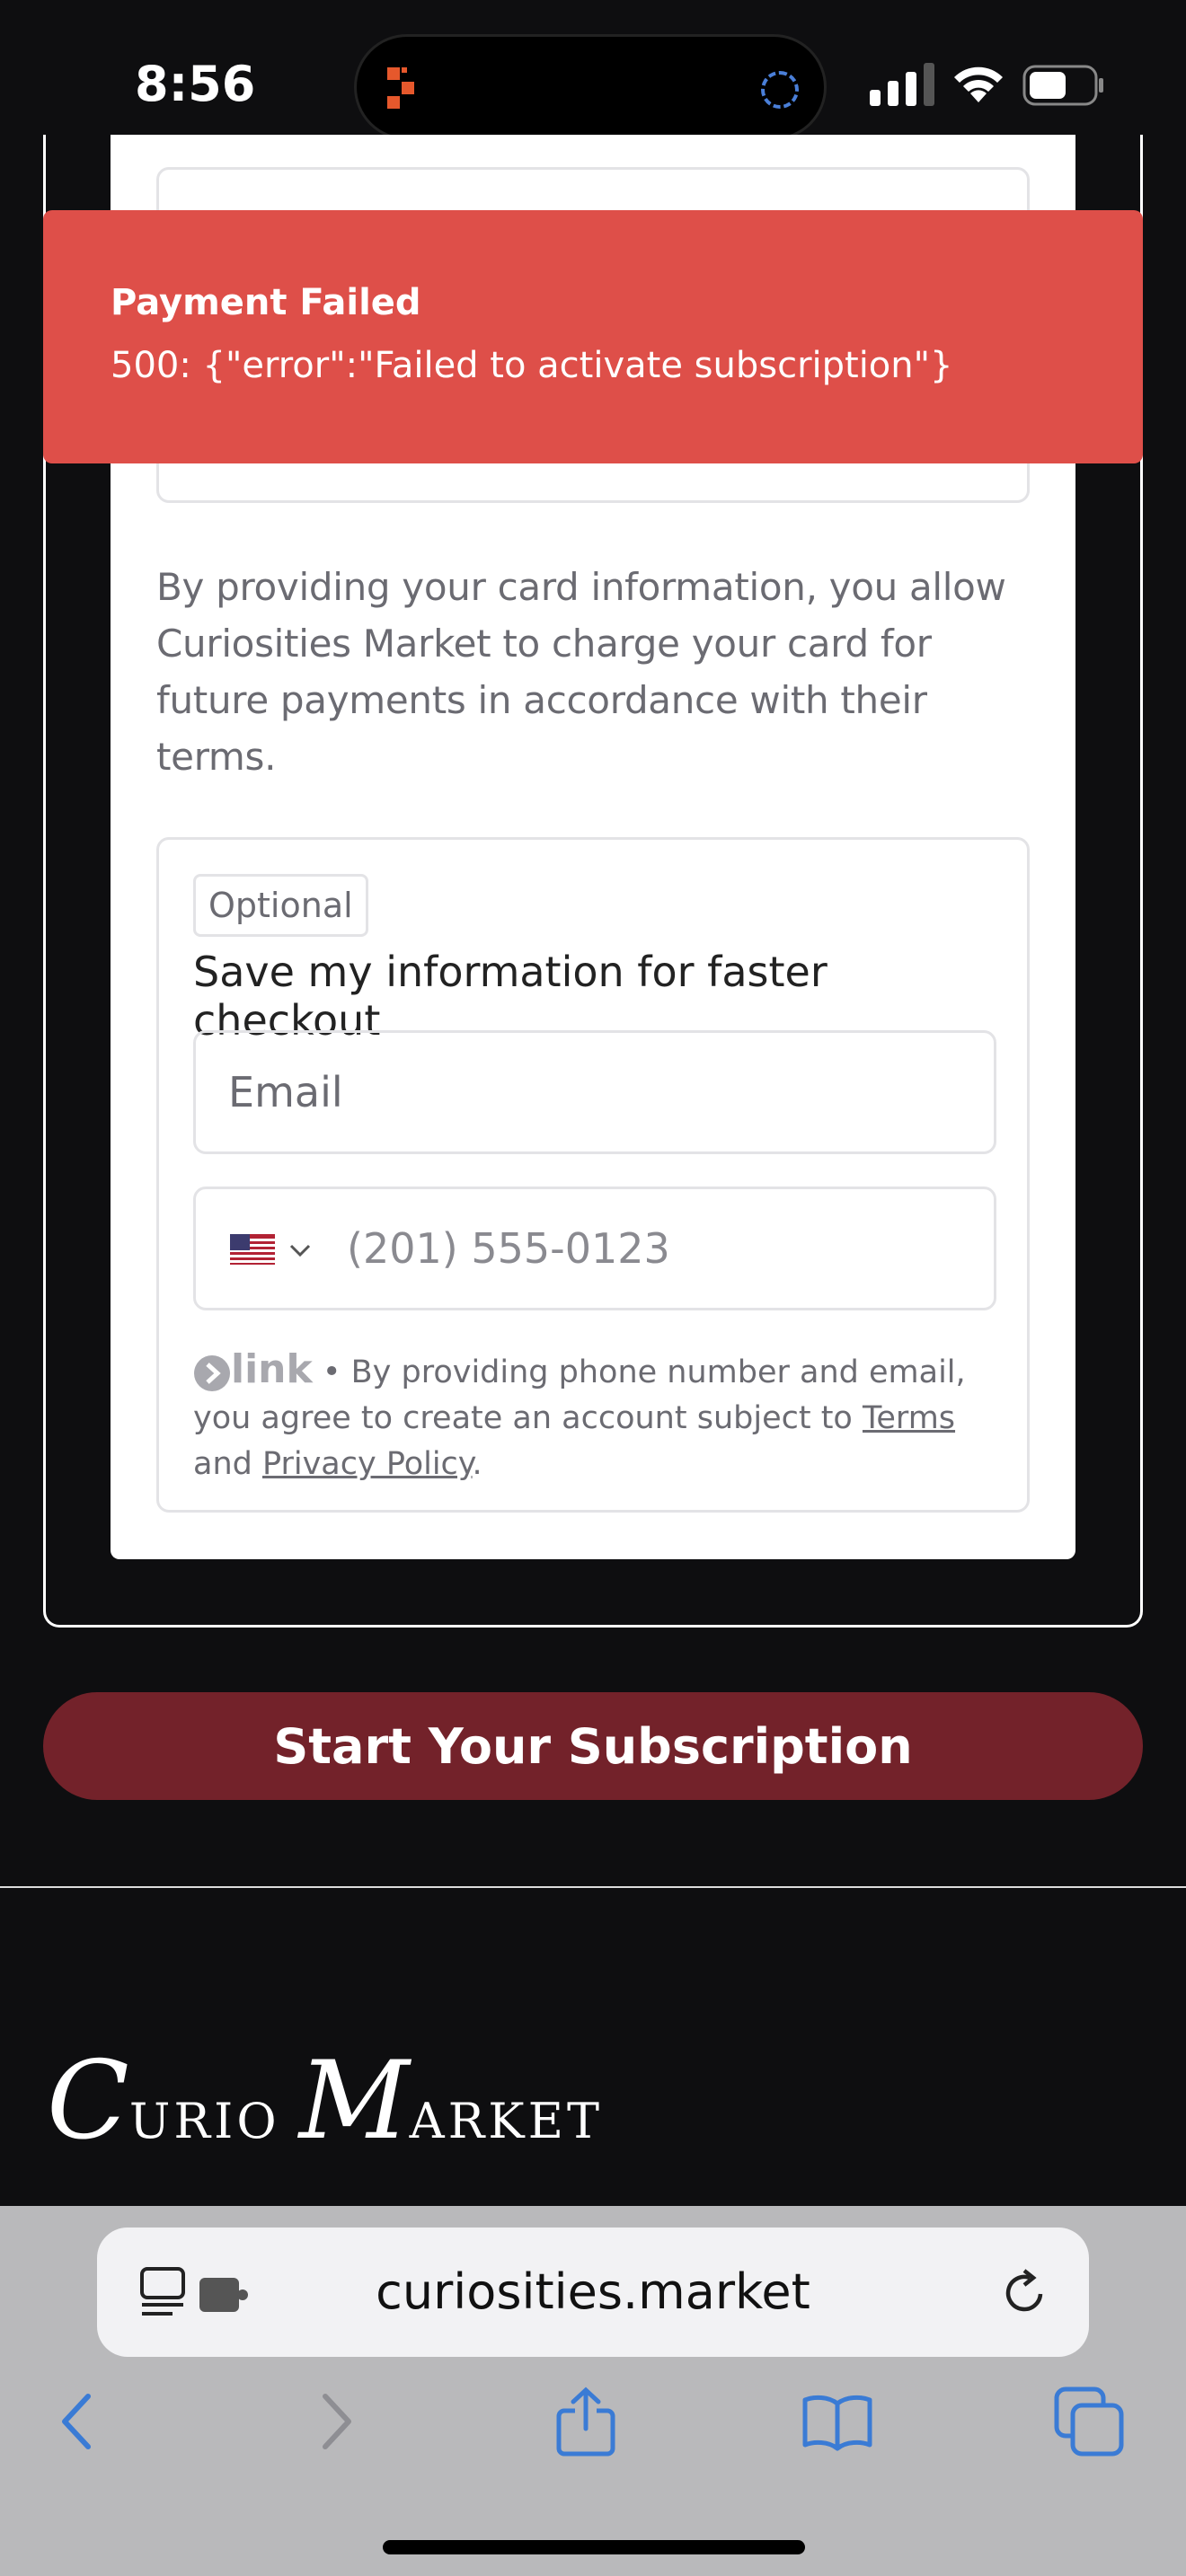 The width and height of the screenshot is (1186, 2576). I want to click on payment-card-top, so click(593, 153).